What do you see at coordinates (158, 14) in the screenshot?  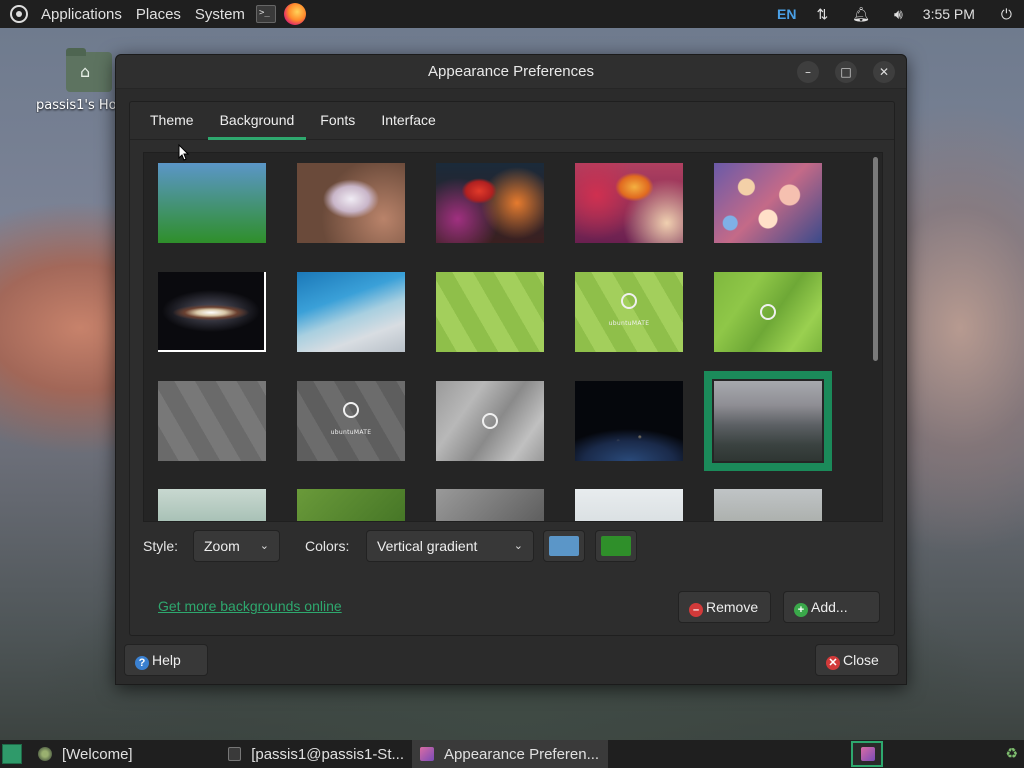 I see `places-menu: Places` at bounding box center [158, 14].